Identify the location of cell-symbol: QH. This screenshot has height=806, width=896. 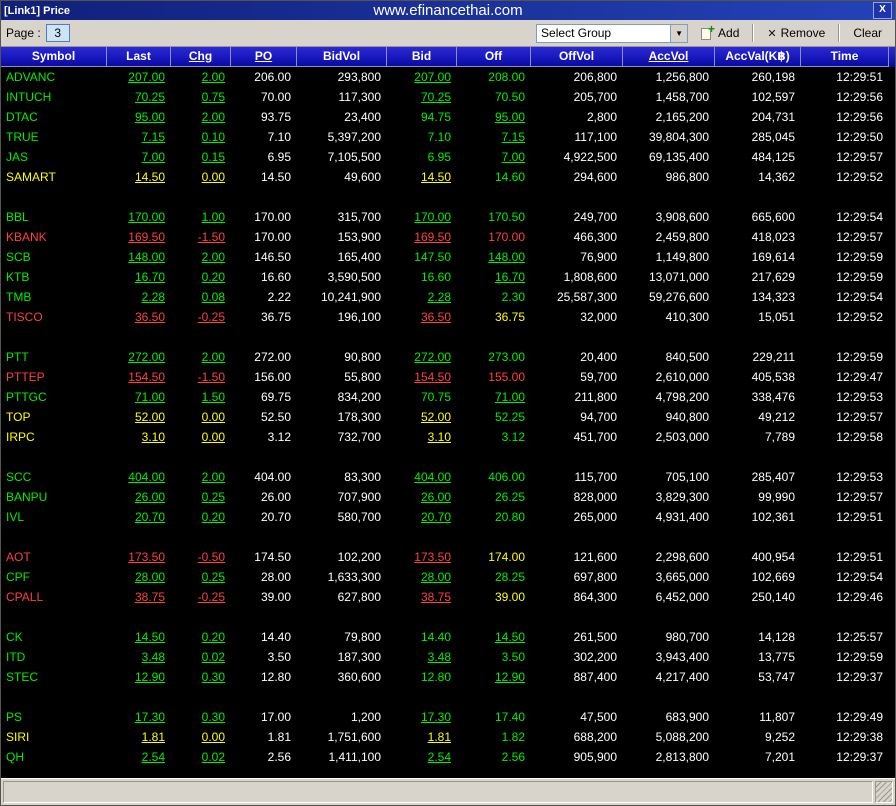
(54, 757).